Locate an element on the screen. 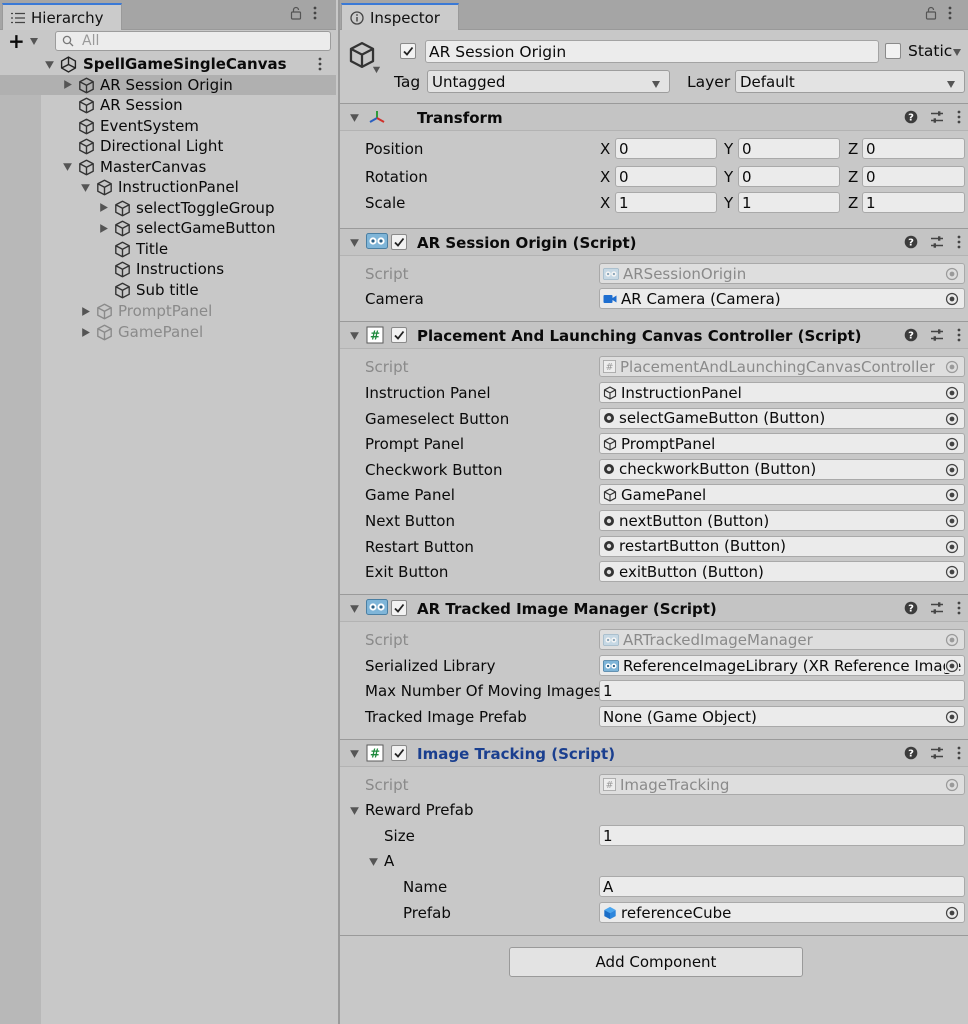 The width and height of the screenshot is (968, 1024). hierarchy-item-ar-session-origin: AR Session Origin is located at coordinates (168, 84).